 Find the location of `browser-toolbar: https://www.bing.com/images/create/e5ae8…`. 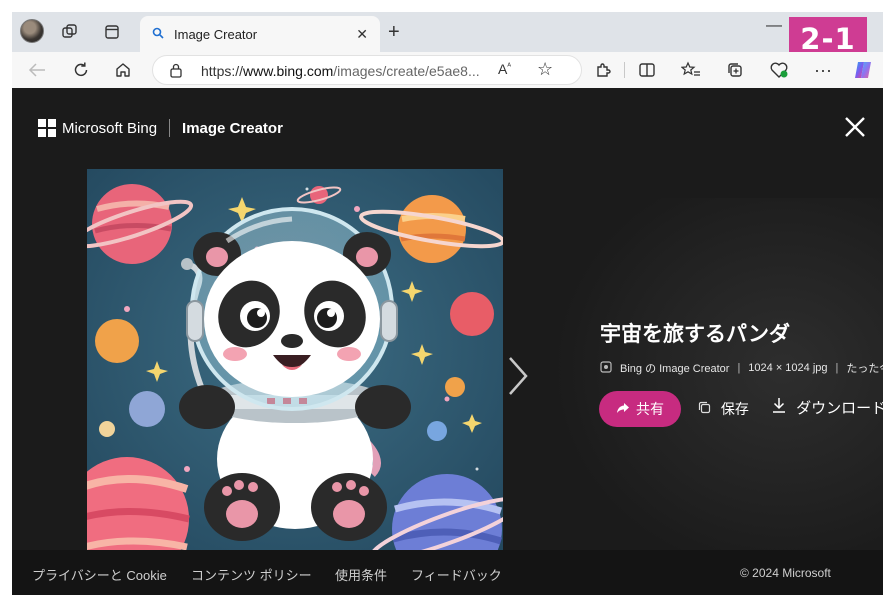

browser-toolbar: https://www.bing.com/images/create/e5ae8… is located at coordinates (447, 70).